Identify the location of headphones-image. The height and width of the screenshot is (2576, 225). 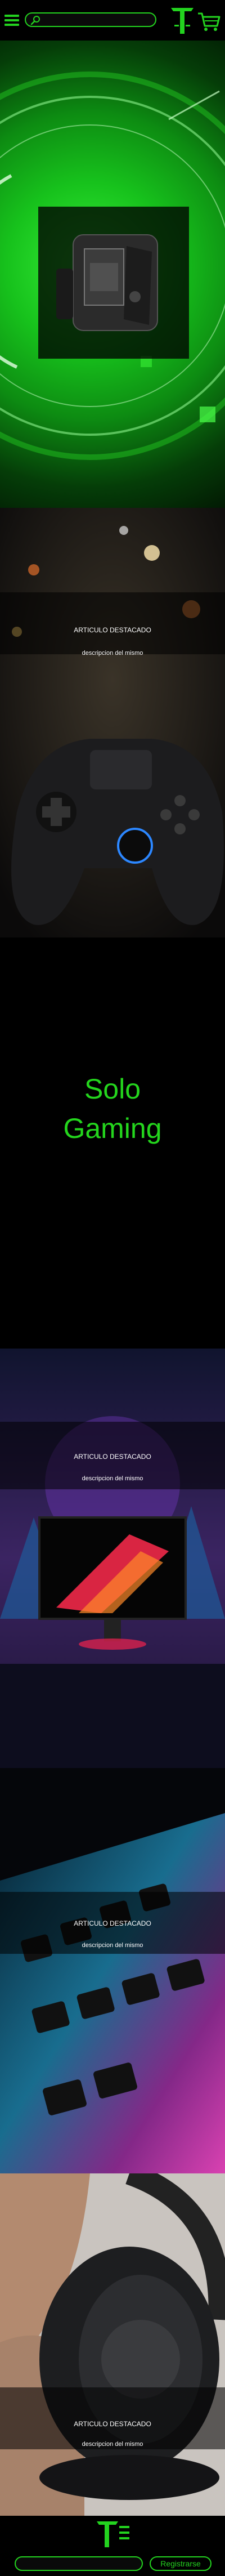
(112, 2344).